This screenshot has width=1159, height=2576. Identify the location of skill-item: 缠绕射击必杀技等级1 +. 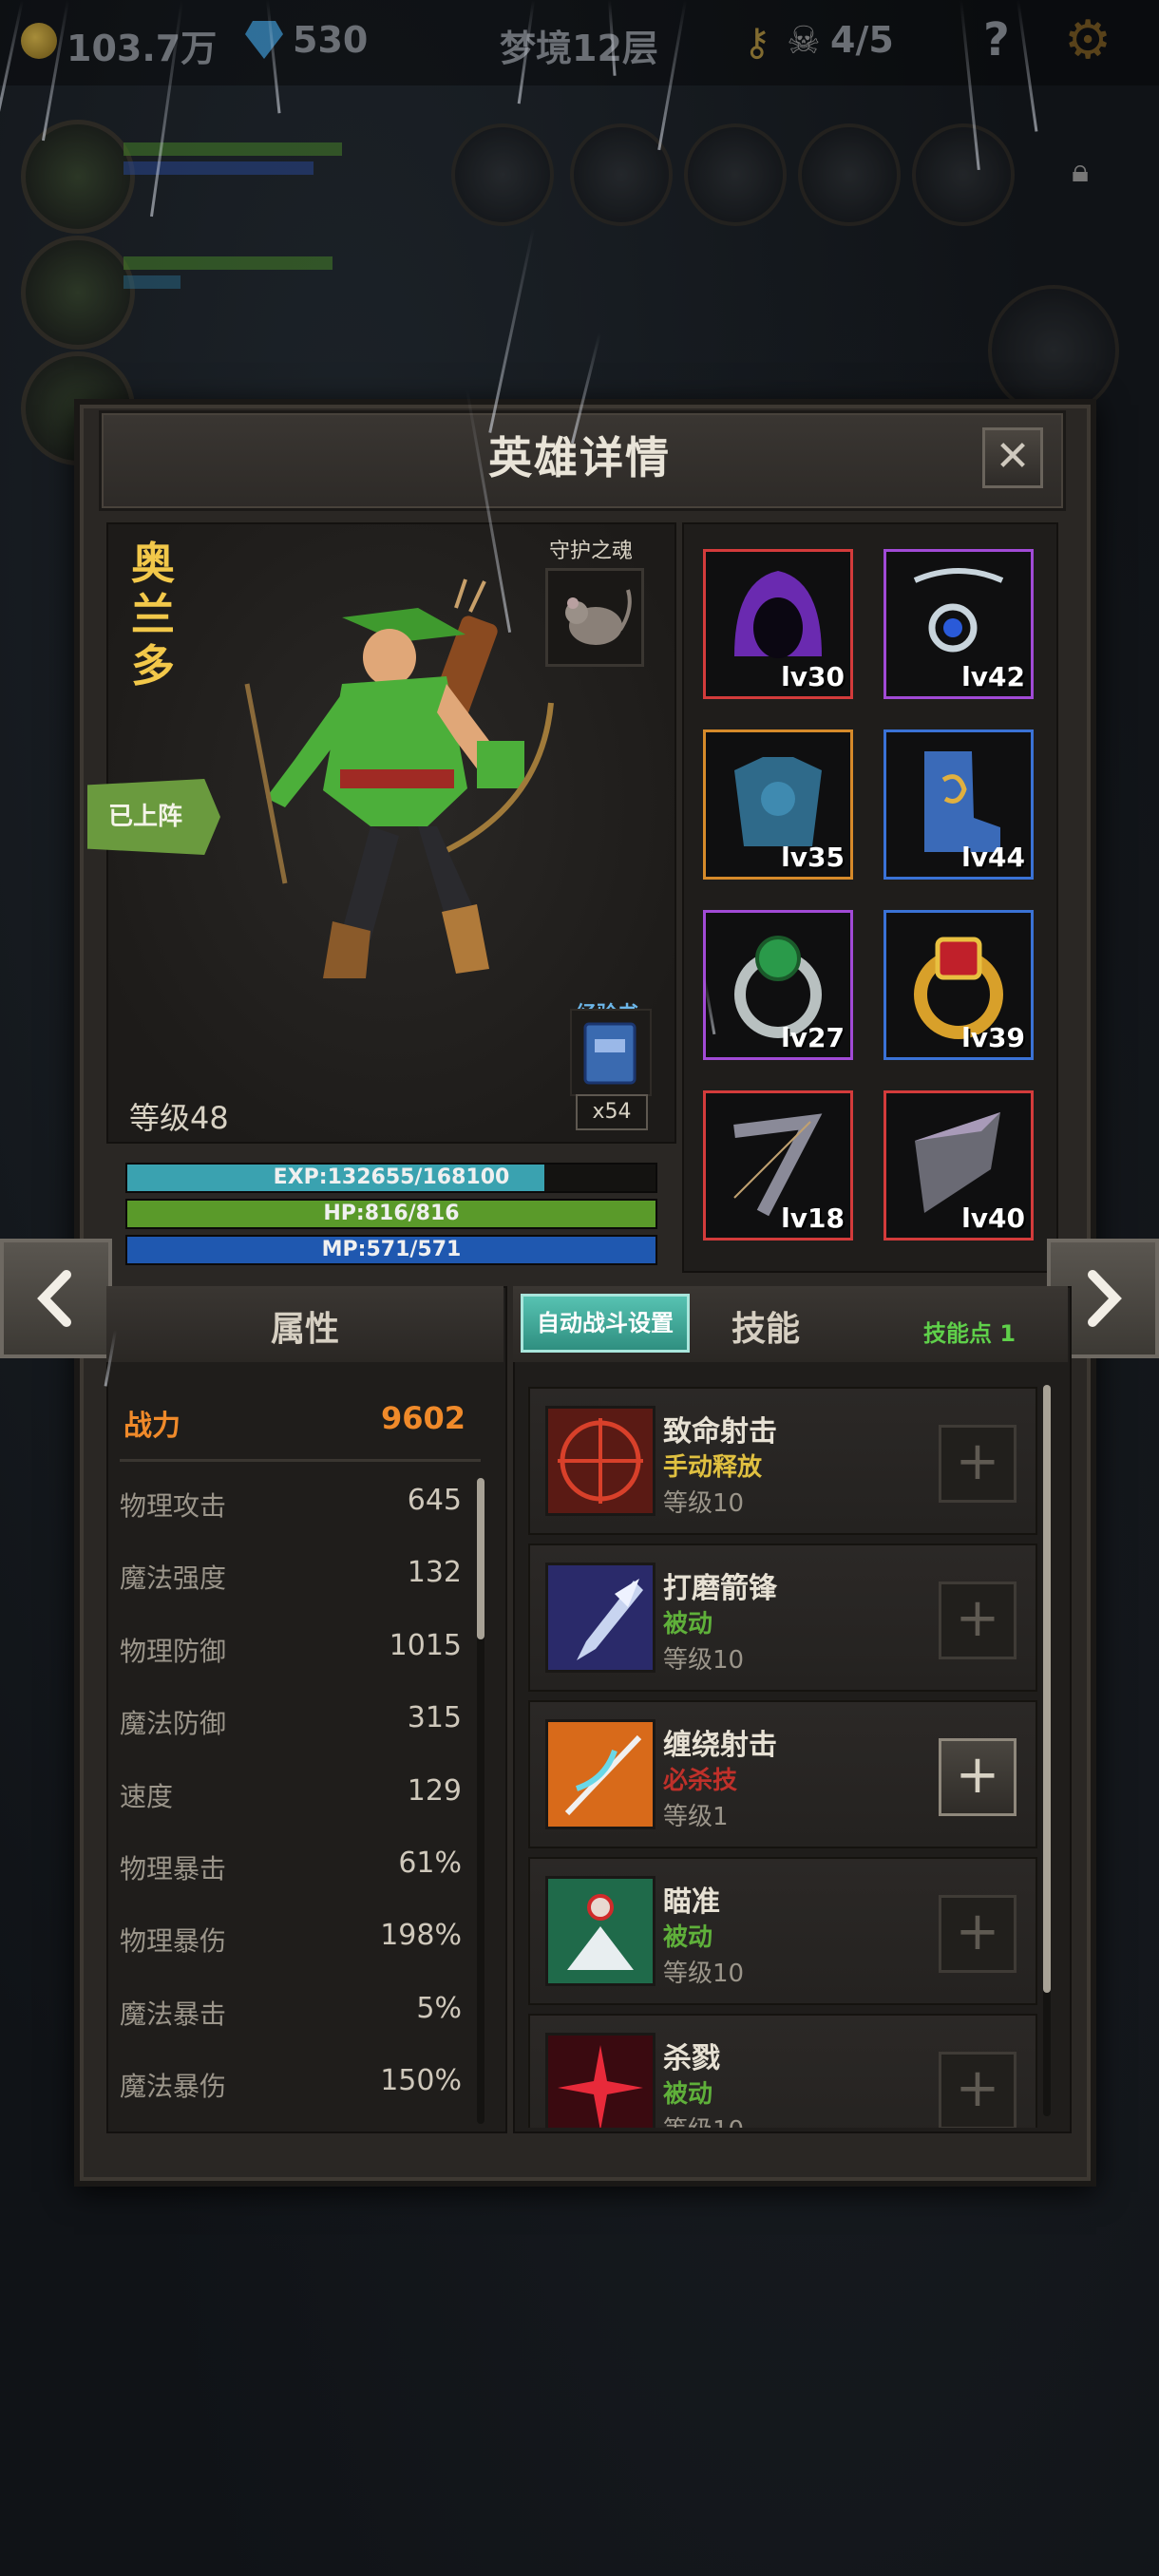
(782, 1774).